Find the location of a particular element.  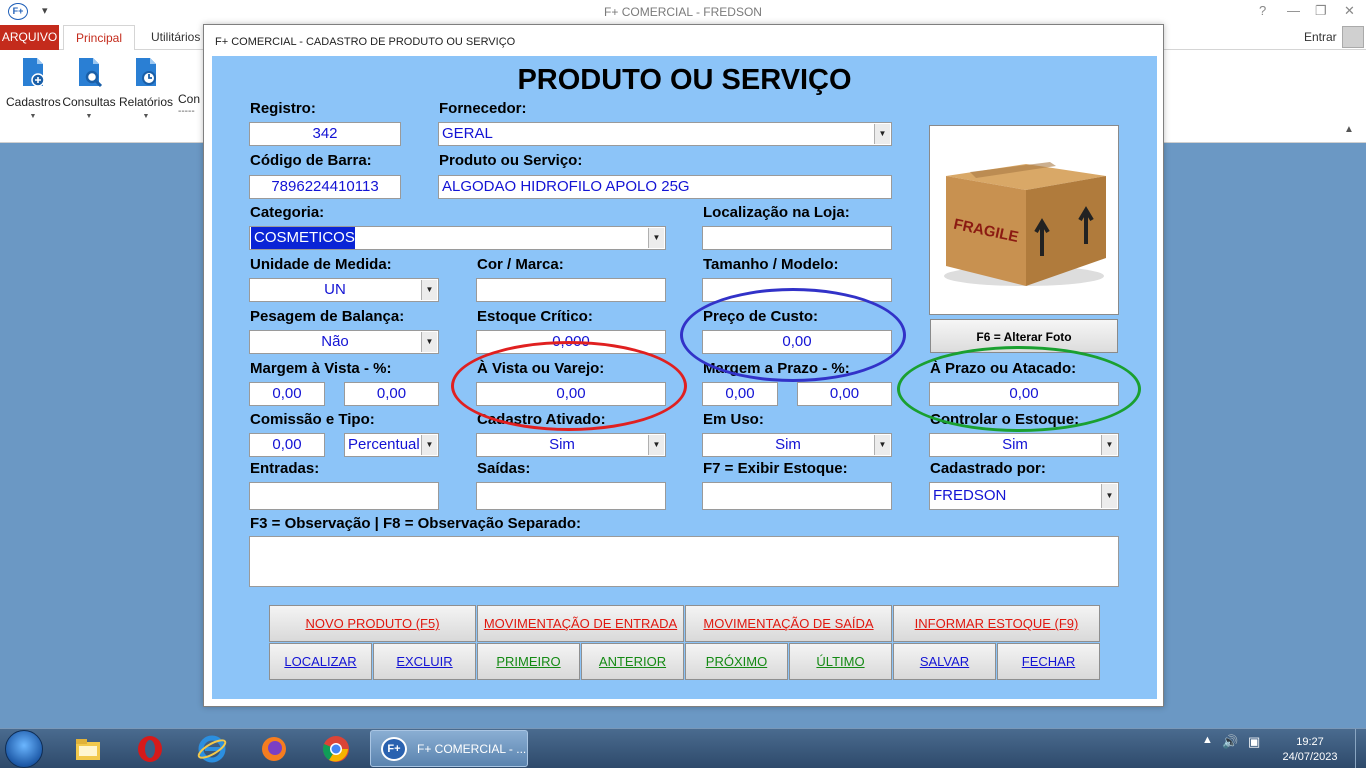

fechar-button: FECHAR is located at coordinates (1048, 661).